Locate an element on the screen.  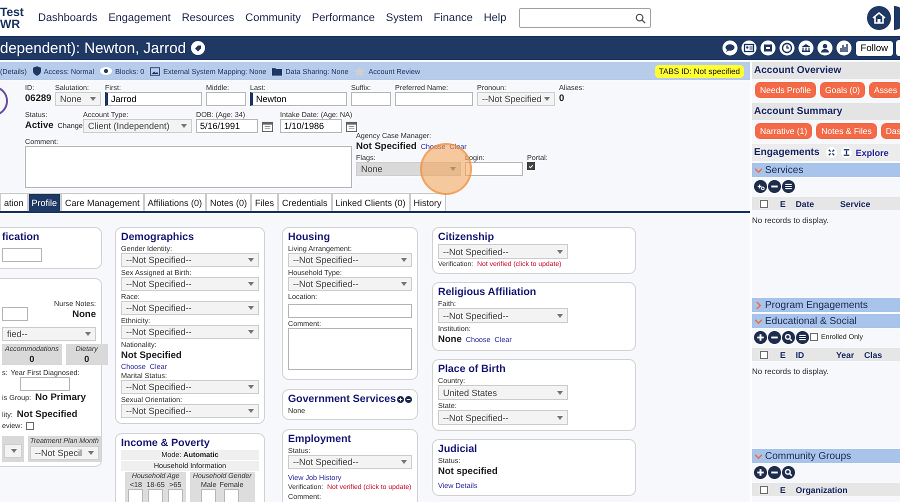
dropdown: --Not Specified is located at coordinates (516, 99).